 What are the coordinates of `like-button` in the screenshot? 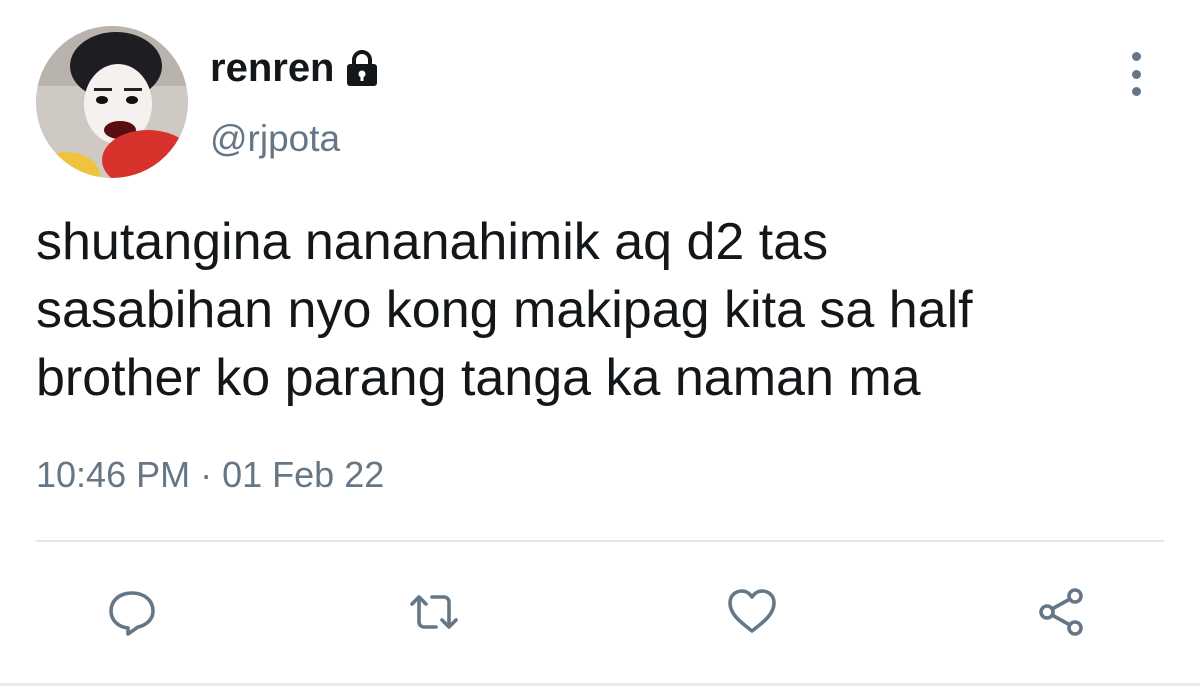 It's located at (752, 612).